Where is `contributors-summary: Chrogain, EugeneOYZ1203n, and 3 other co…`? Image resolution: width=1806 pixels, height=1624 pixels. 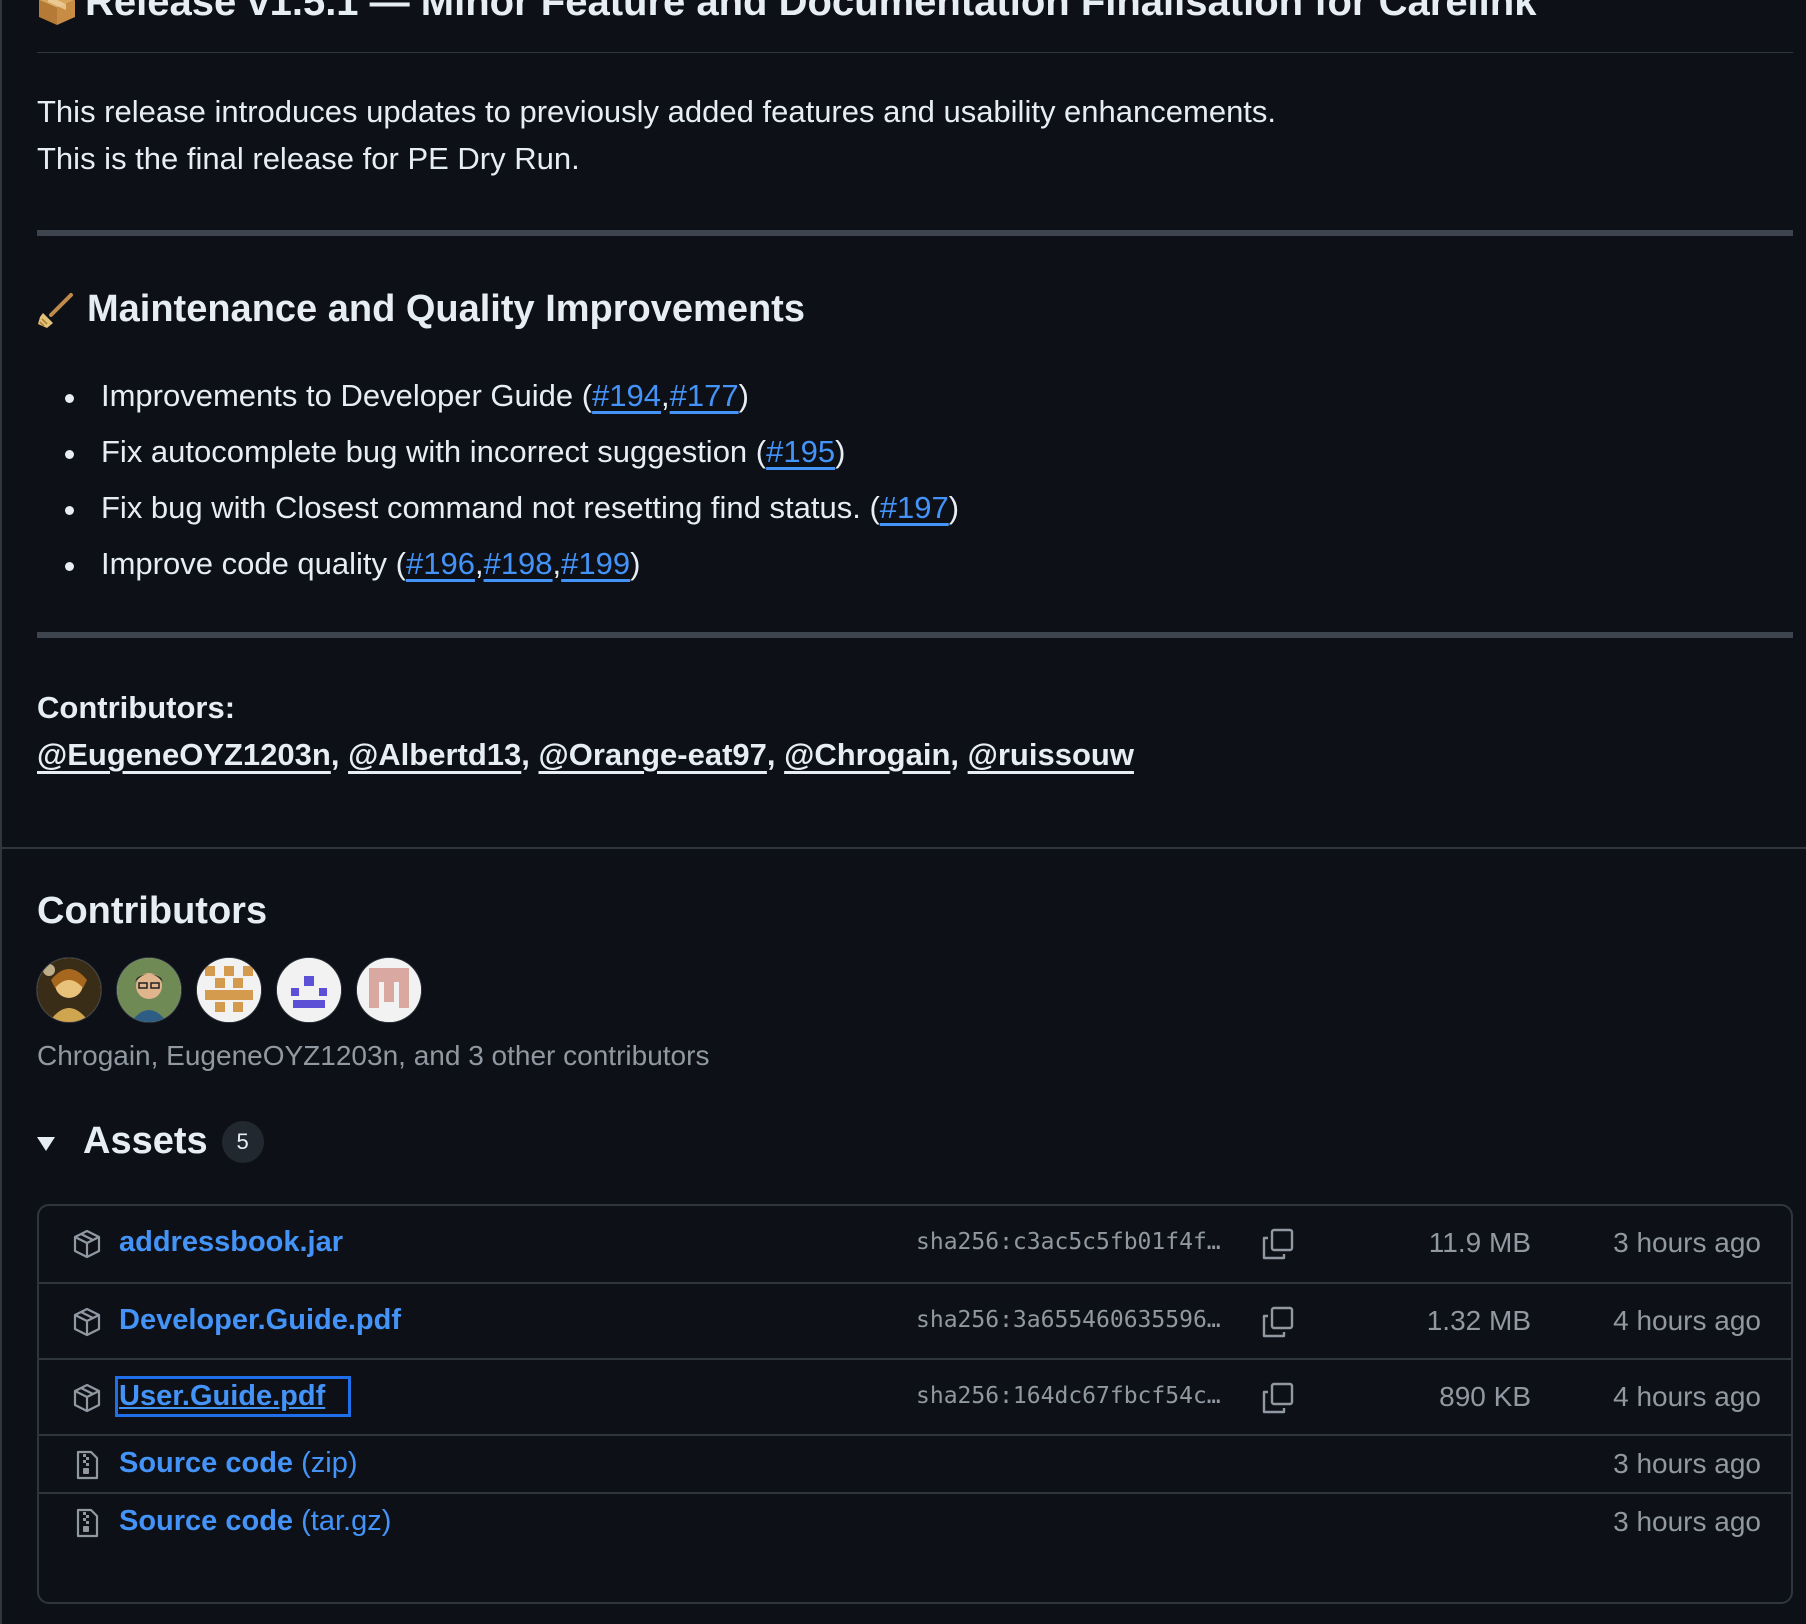 contributors-summary: Chrogain, EugeneOYZ1203n, and 3 other co… is located at coordinates (373, 1055).